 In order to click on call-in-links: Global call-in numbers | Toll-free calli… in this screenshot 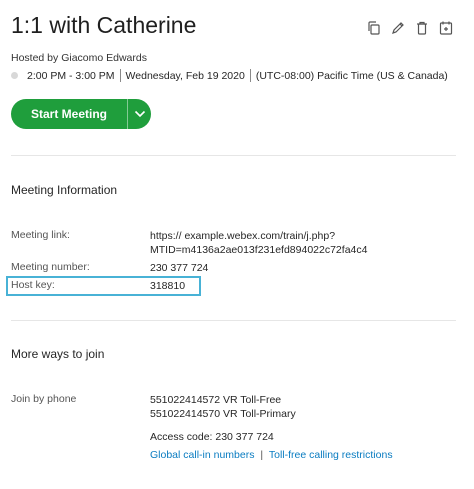, I will do `click(271, 455)`.